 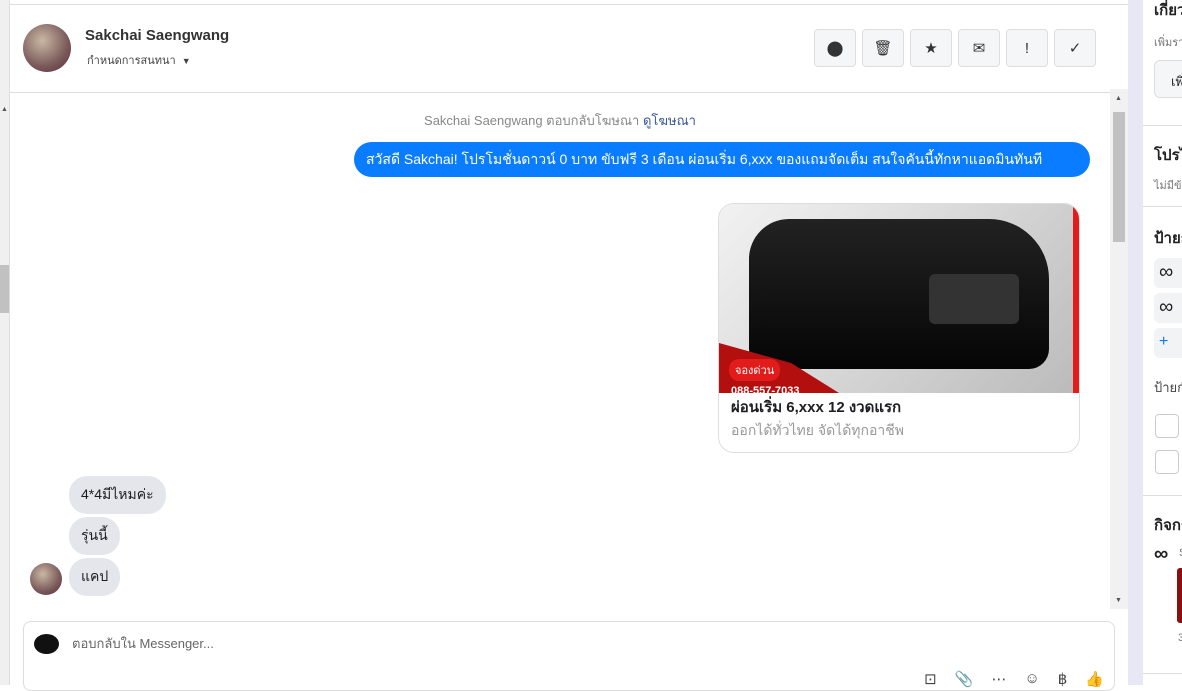 I want to click on about-heading: เกี่ยว, so click(x=1168, y=10).